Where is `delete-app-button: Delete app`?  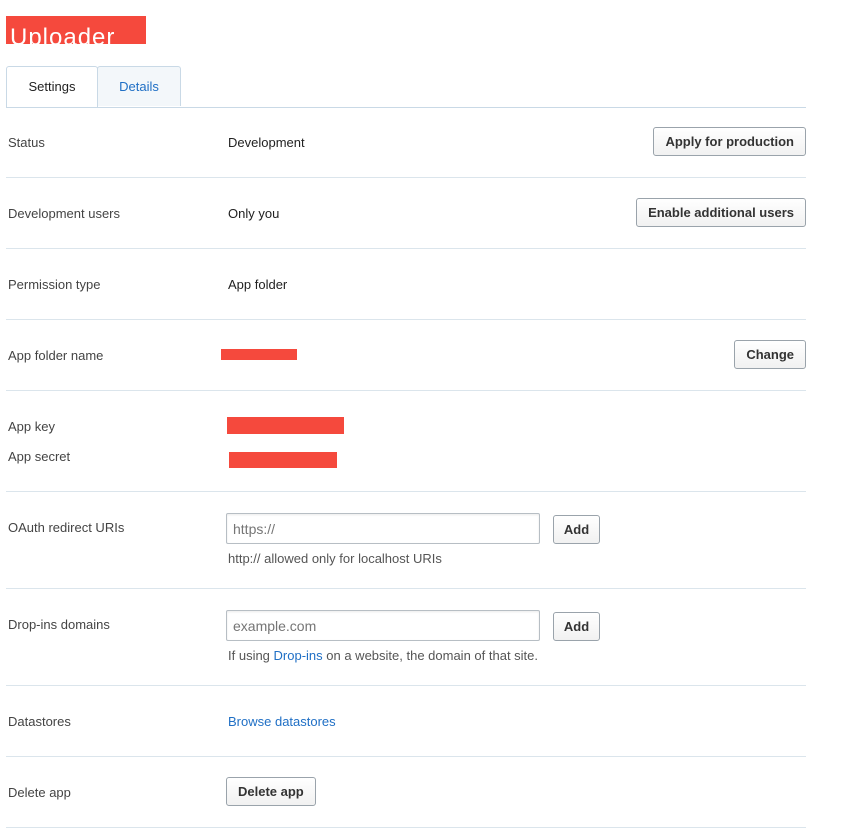 delete-app-button: Delete app is located at coordinates (271, 791).